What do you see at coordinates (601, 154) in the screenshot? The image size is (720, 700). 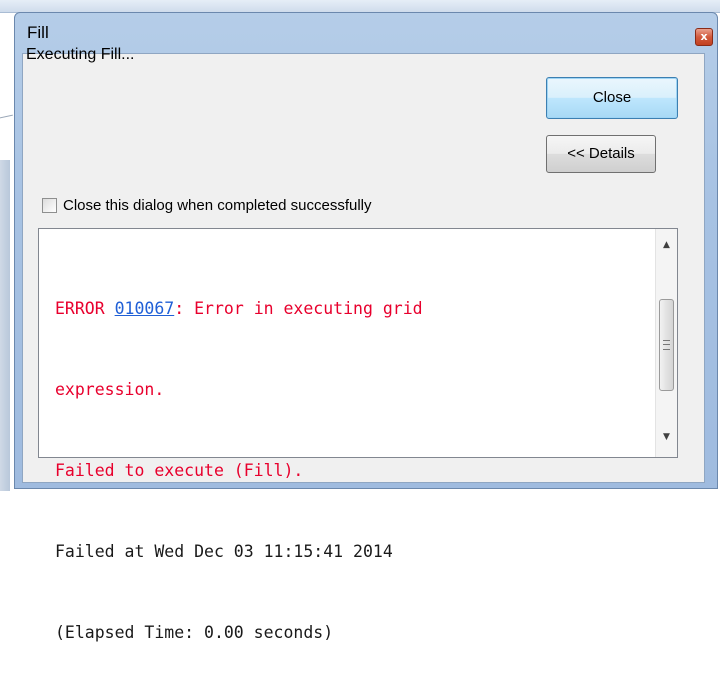 I see `details-button: << Details` at bounding box center [601, 154].